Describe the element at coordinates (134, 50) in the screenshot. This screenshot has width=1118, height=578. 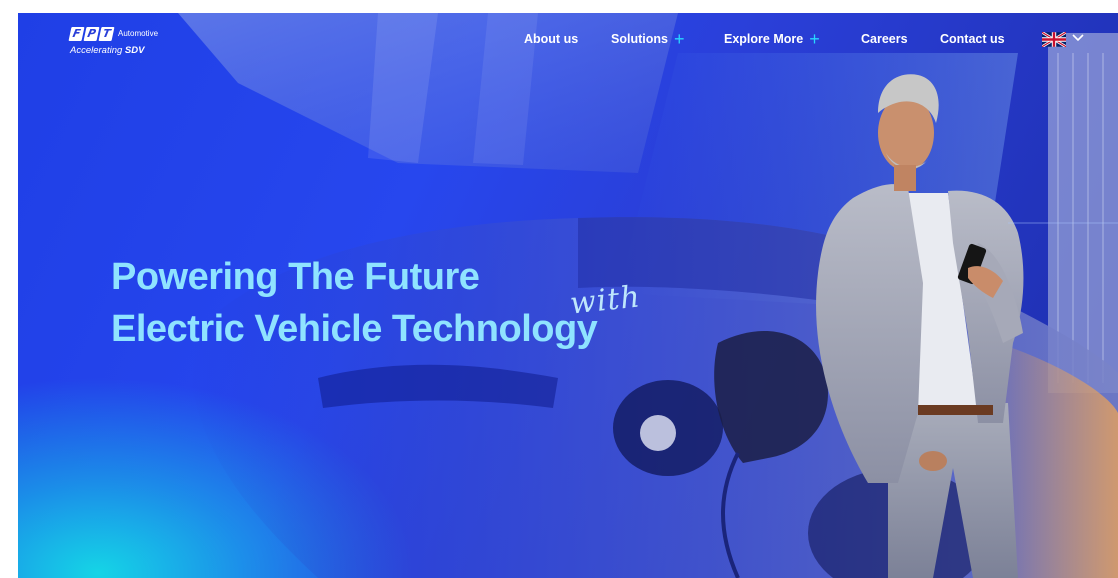
I see `logo-tagline-bold: SDV` at that location.